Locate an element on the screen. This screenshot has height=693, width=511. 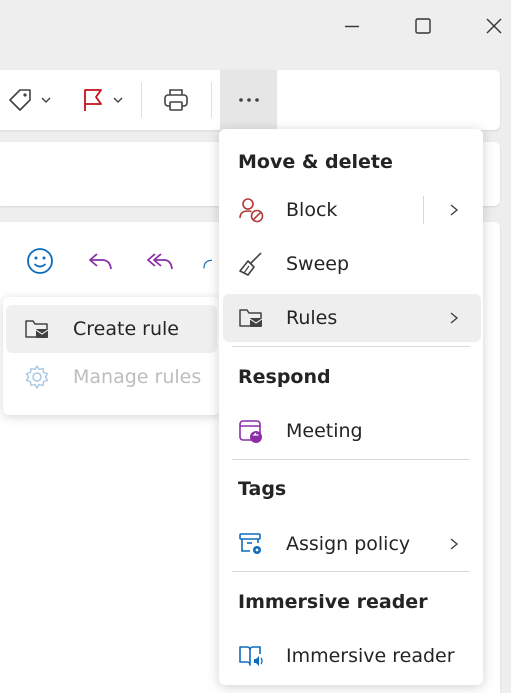
manage-rules-item: Manage rules is located at coordinates (111, 377).